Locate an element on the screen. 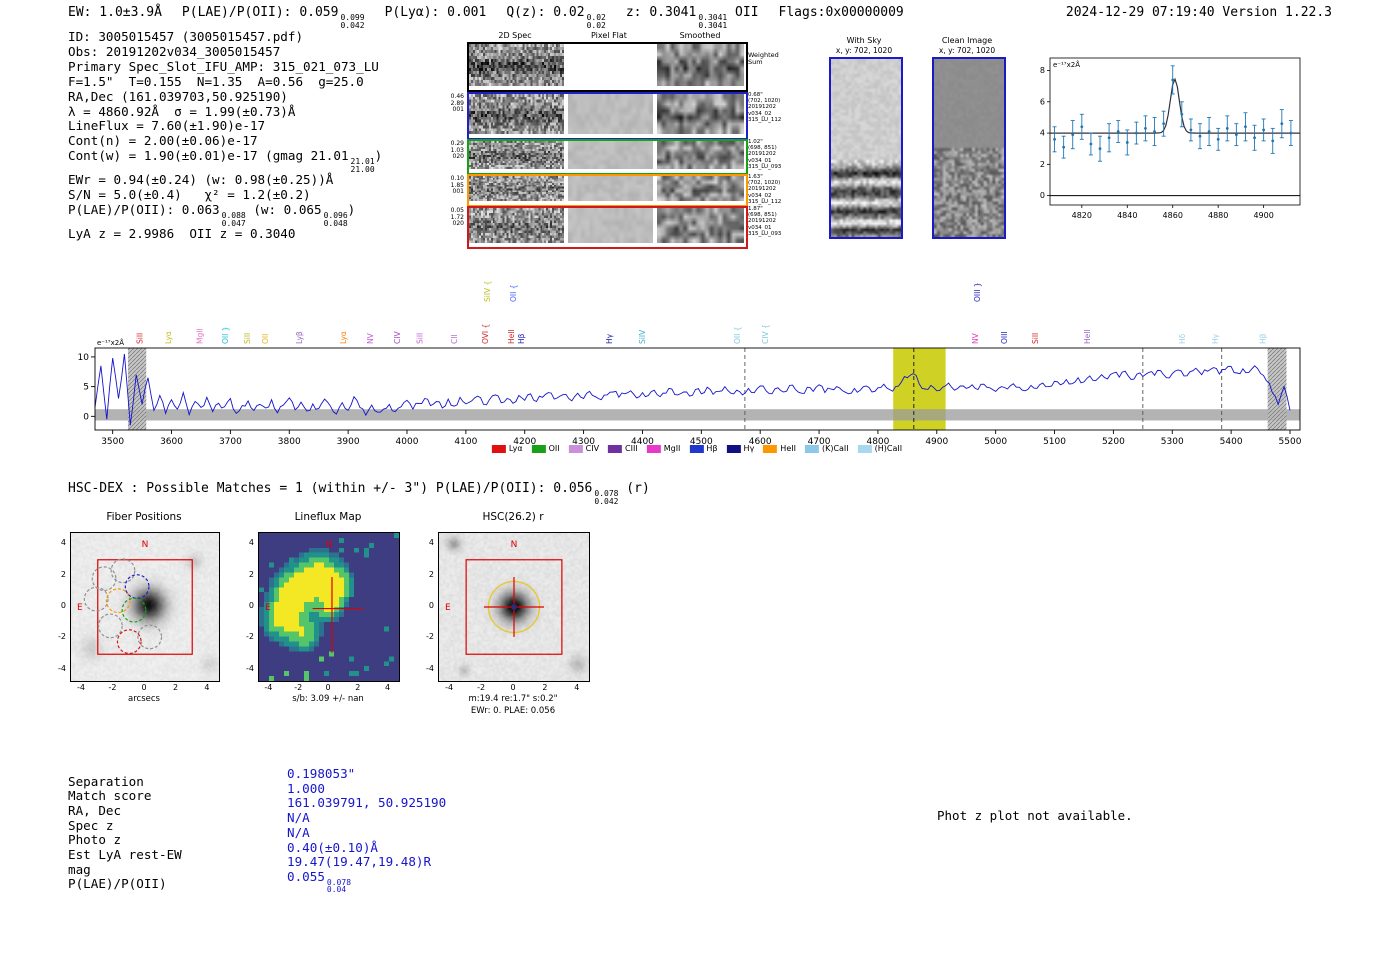  svg-text: 5300 is located at coordinates (1172, 442).